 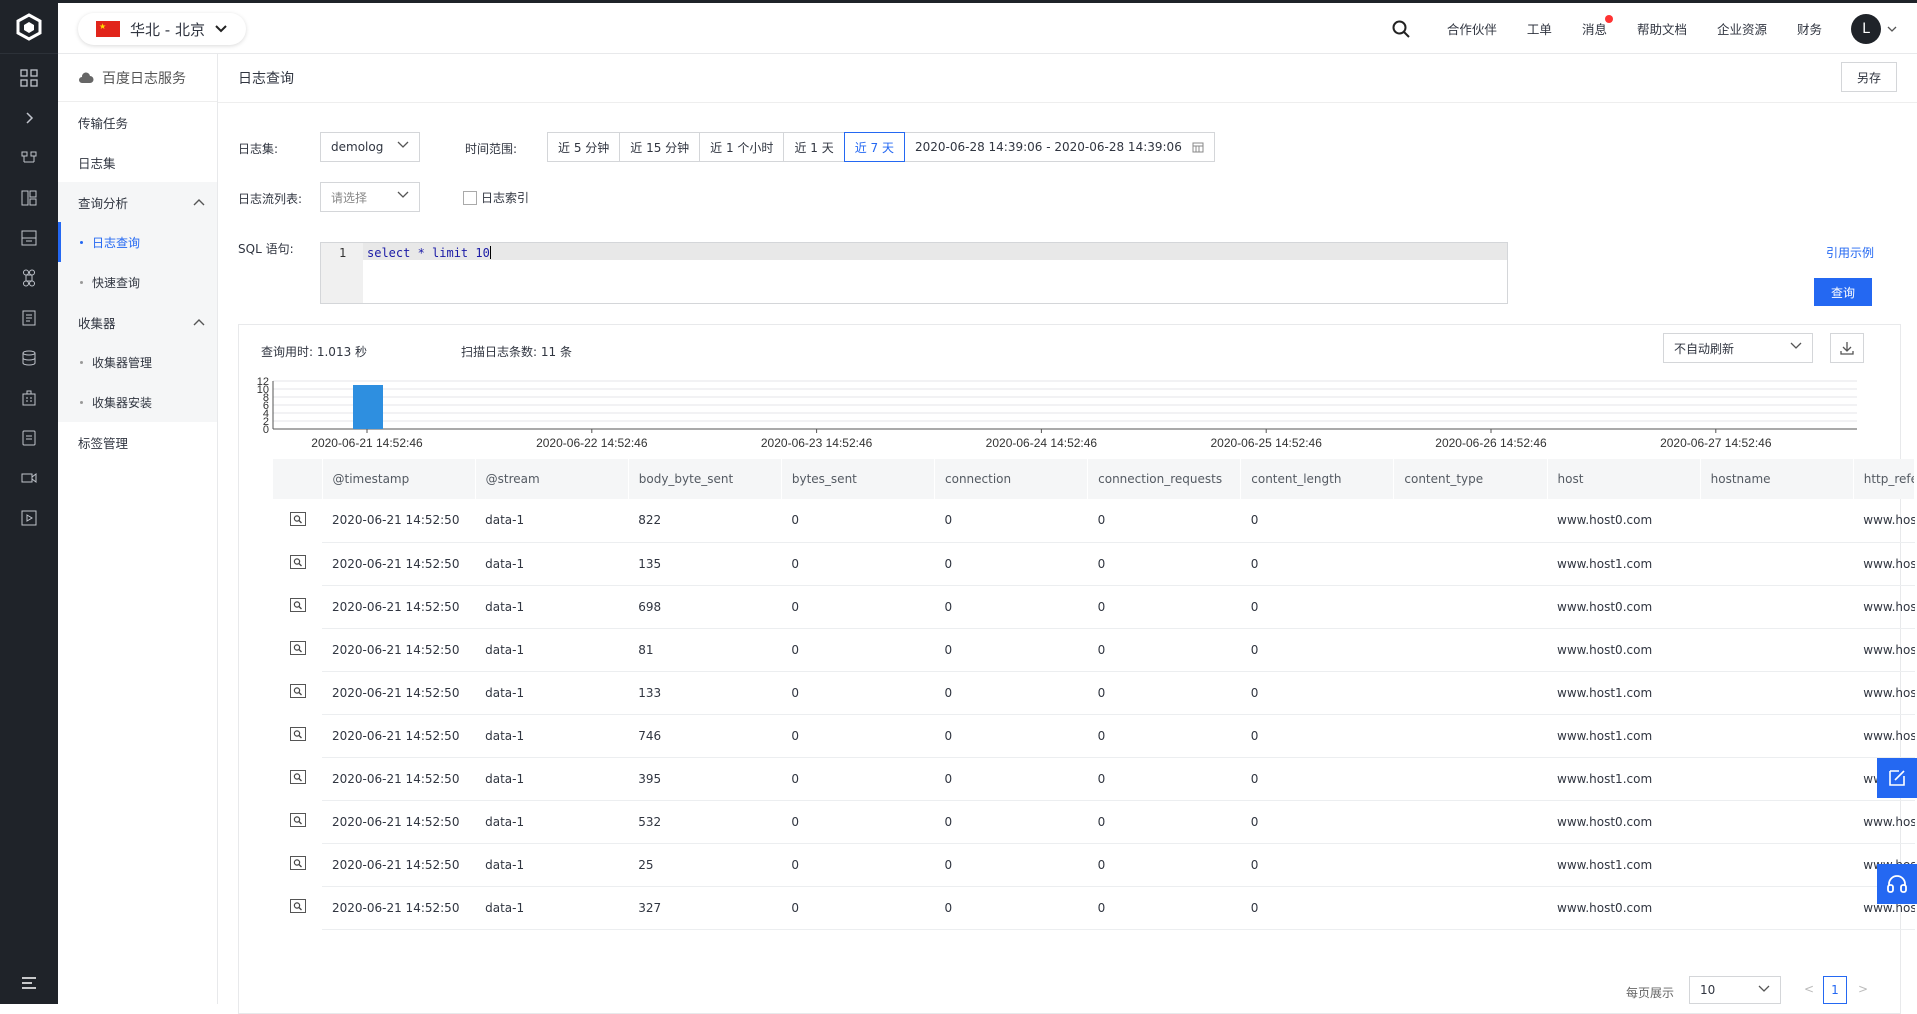 What do you see at coordinates (399, 479) in the screenshot?
I see `column-header: @timestamp` at bounding box center [399, 479].